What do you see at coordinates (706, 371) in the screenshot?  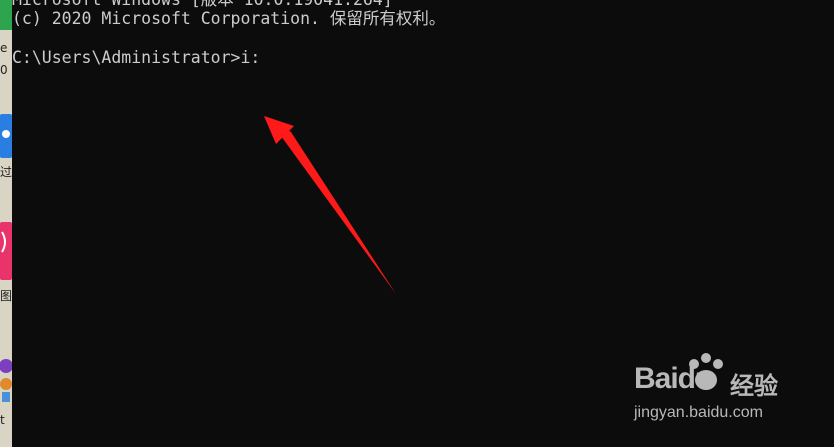 I see `paw-icon` at bounding box center [706, 371].